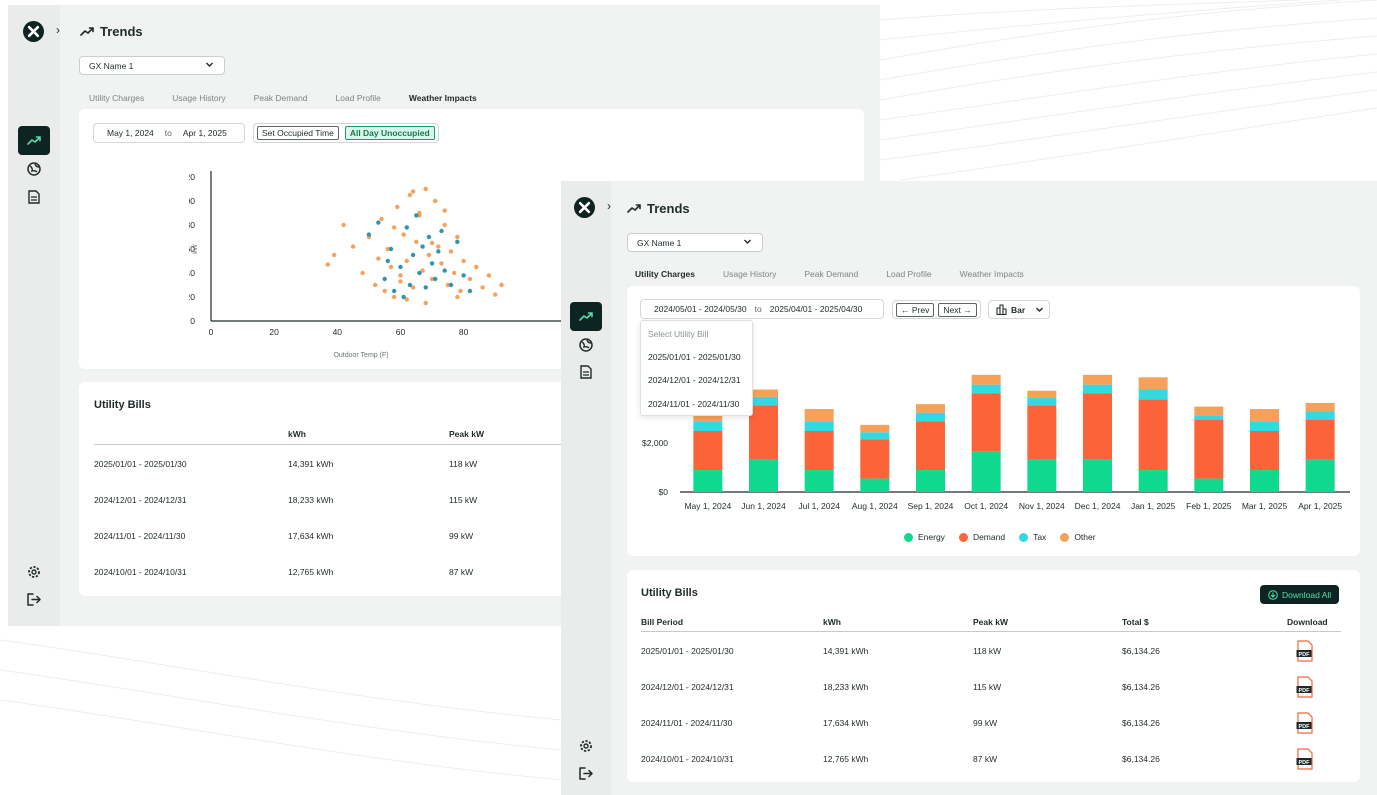  Describe the element at coordinates (981, 537) in the screenshot. I see `legend-demand: Demand` at that location.